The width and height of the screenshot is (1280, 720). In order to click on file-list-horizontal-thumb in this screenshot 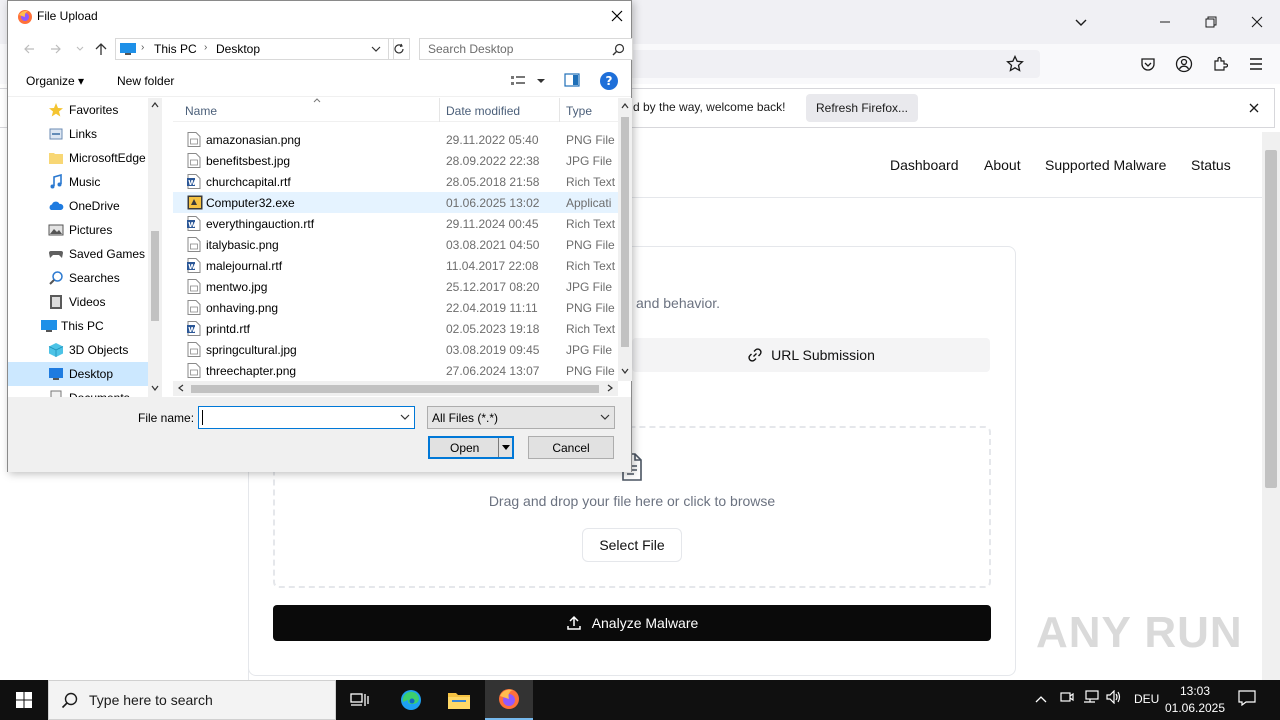, I will do `click(395, 389)`.